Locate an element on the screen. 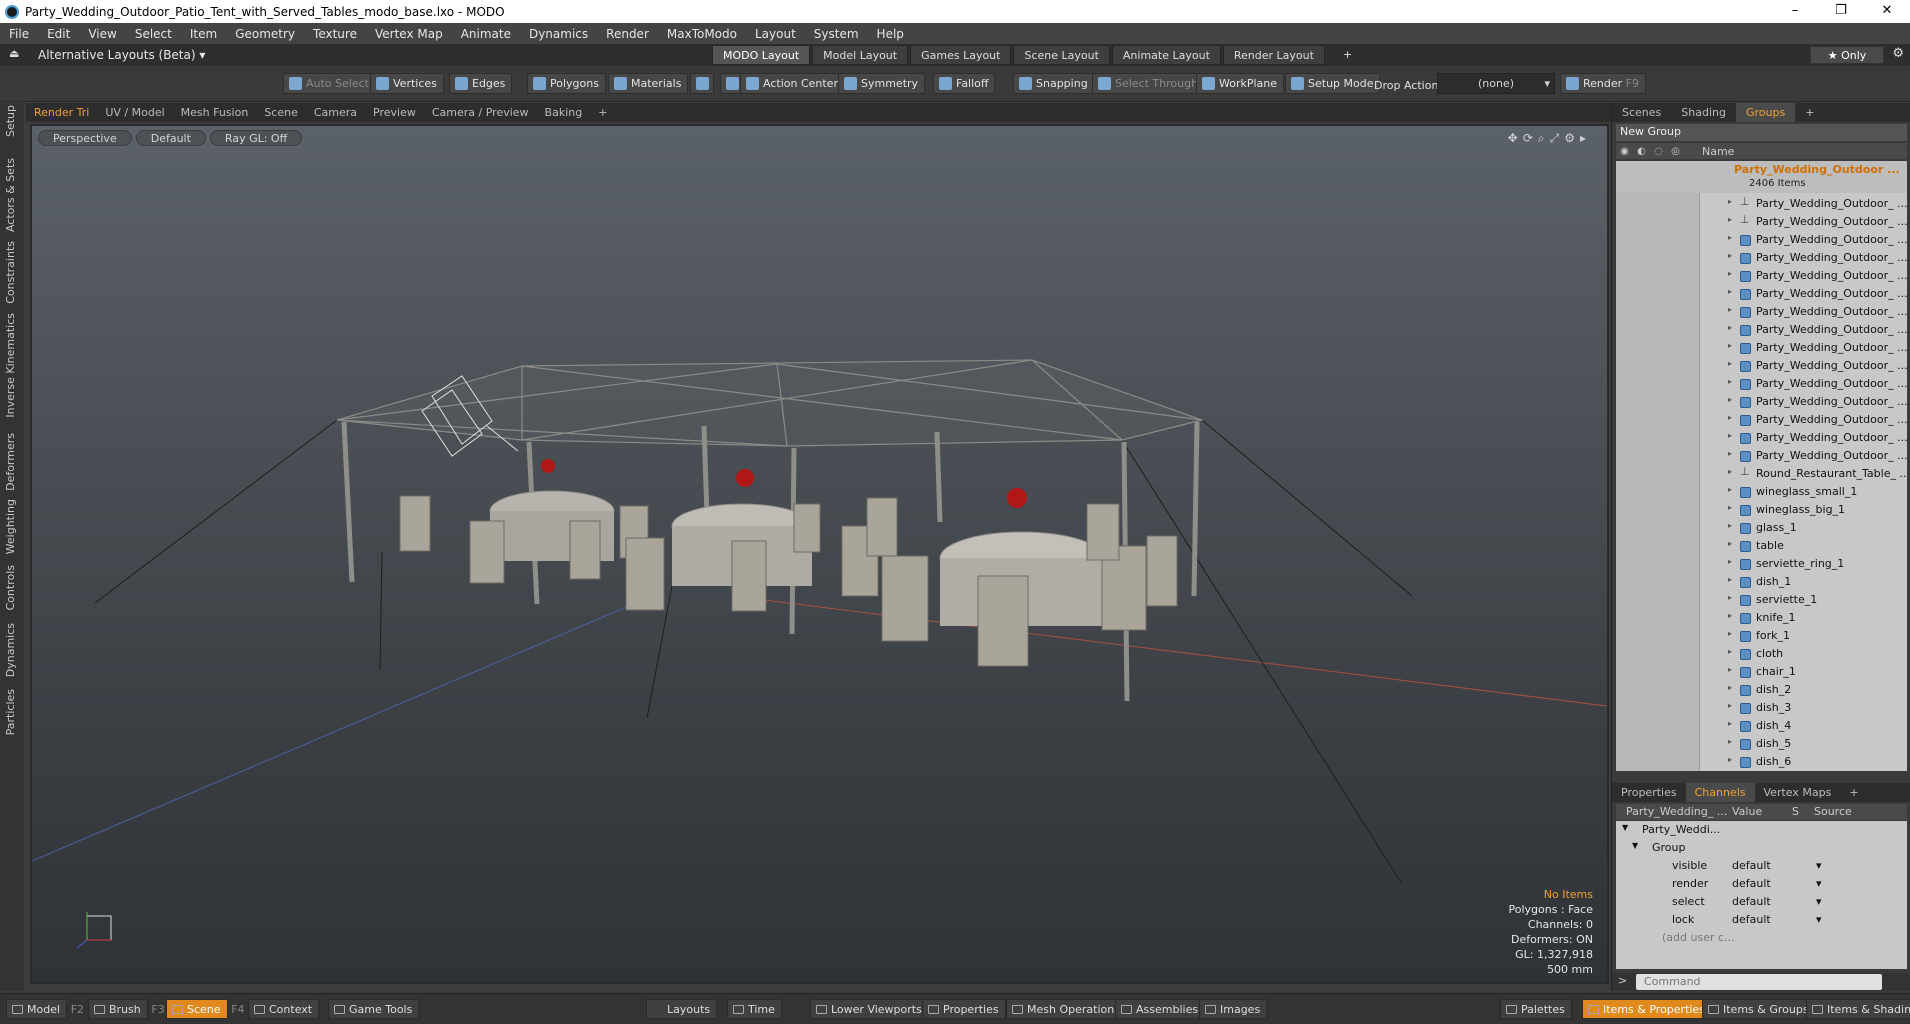  add-channels-tab-icon: + is located at coordinates (1853, 792).